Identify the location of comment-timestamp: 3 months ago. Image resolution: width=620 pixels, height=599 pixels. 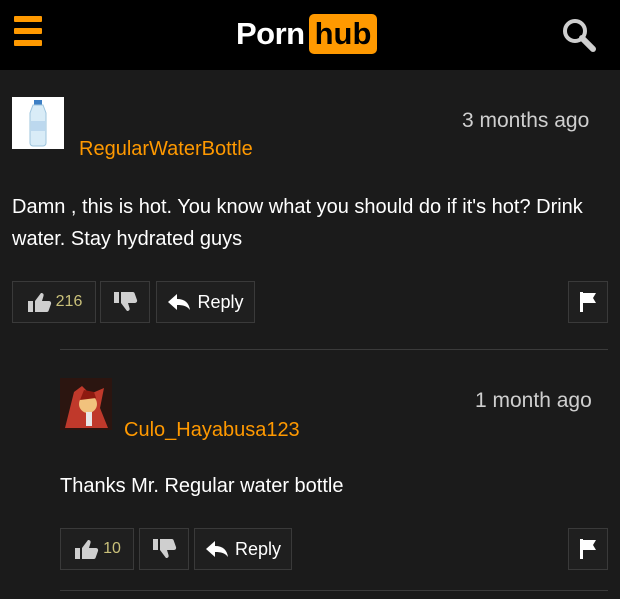
(526, 120).